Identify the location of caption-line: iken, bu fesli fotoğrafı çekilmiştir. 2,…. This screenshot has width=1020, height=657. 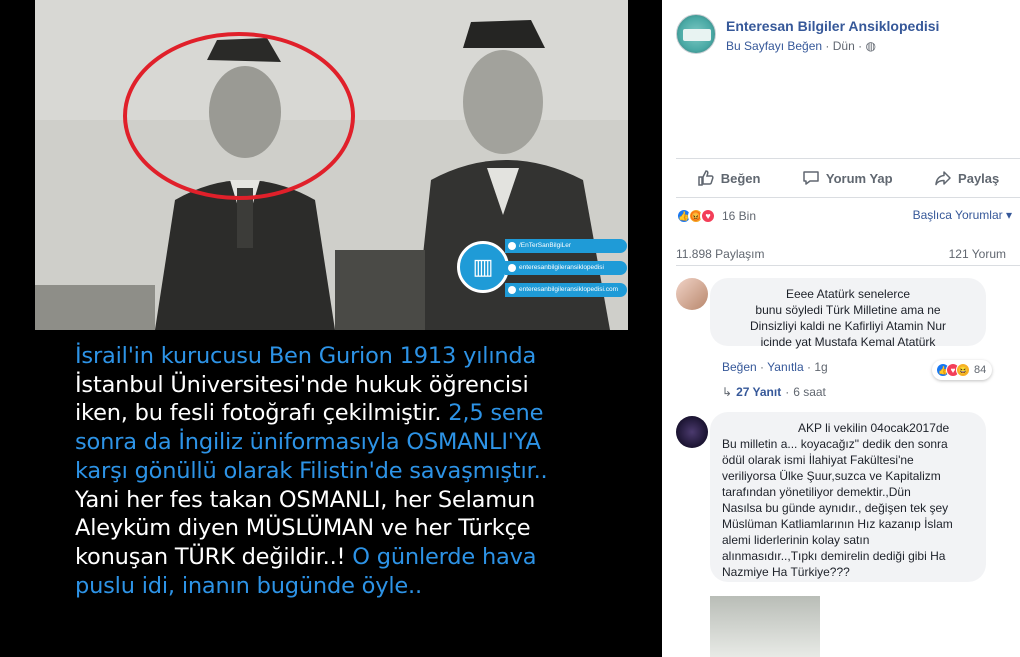
(355, 413).